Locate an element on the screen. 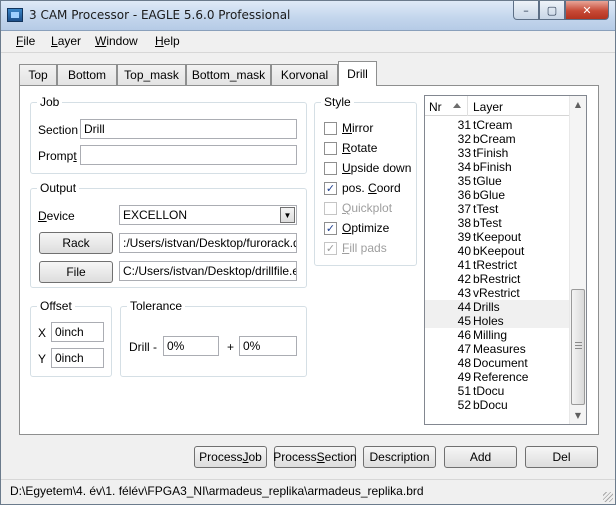  upside-down-label-accel: U is located at coordinates (346, 168).